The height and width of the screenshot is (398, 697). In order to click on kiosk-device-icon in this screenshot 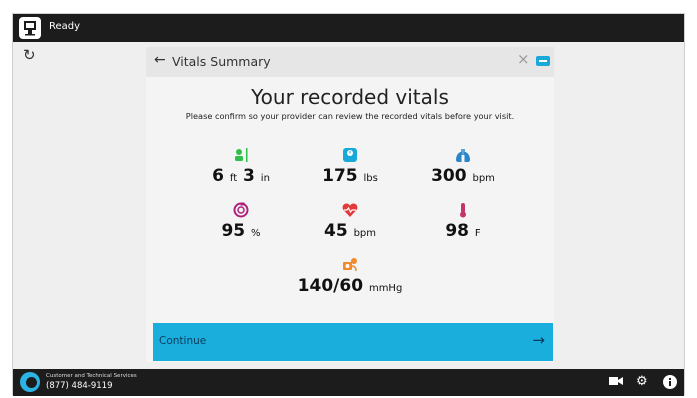, I will do `click(30, 28)`.